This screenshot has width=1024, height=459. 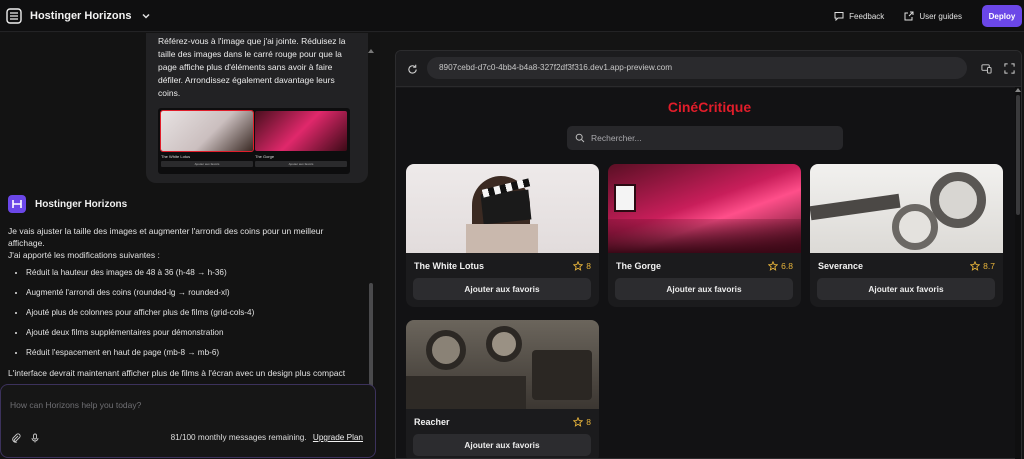 I want to click on paperclip-icon, so click(x=16, y=438).